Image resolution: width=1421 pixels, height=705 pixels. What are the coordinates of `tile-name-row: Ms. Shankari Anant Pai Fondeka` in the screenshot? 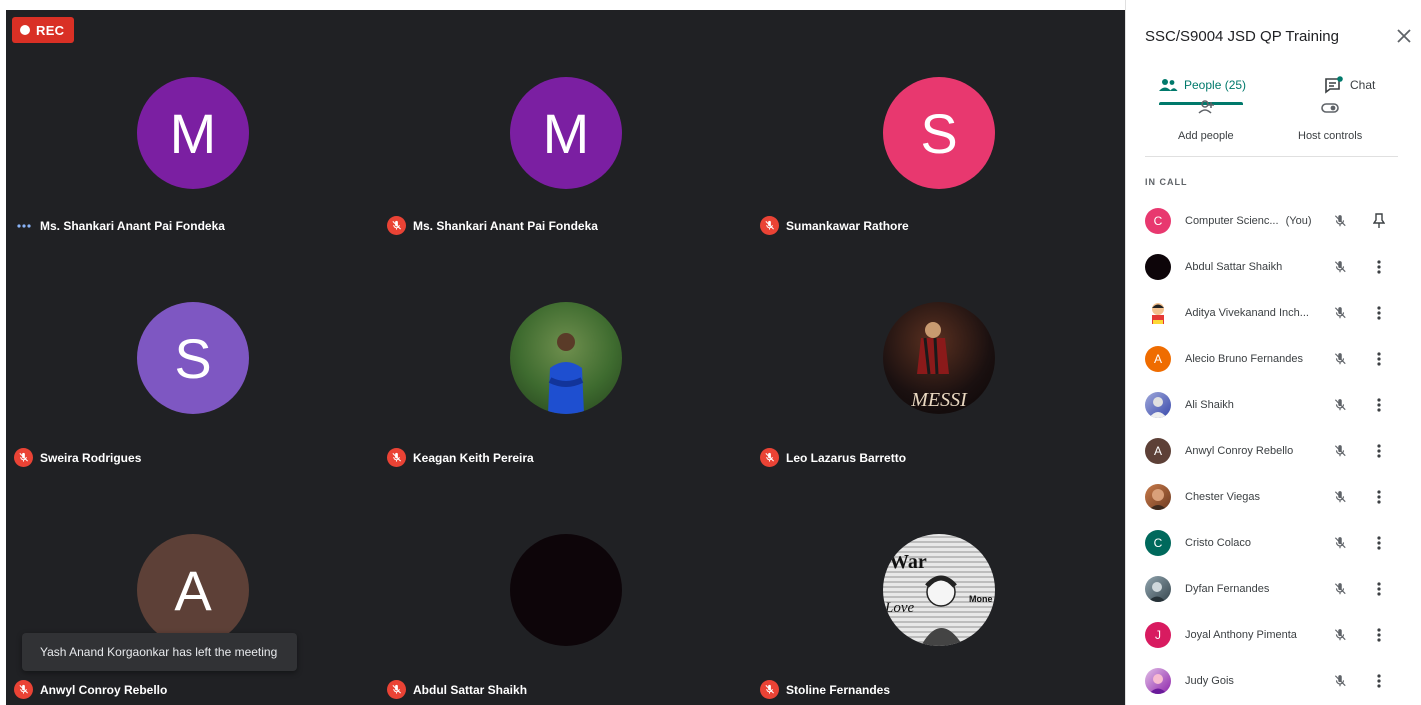 It's located at (119, 225).